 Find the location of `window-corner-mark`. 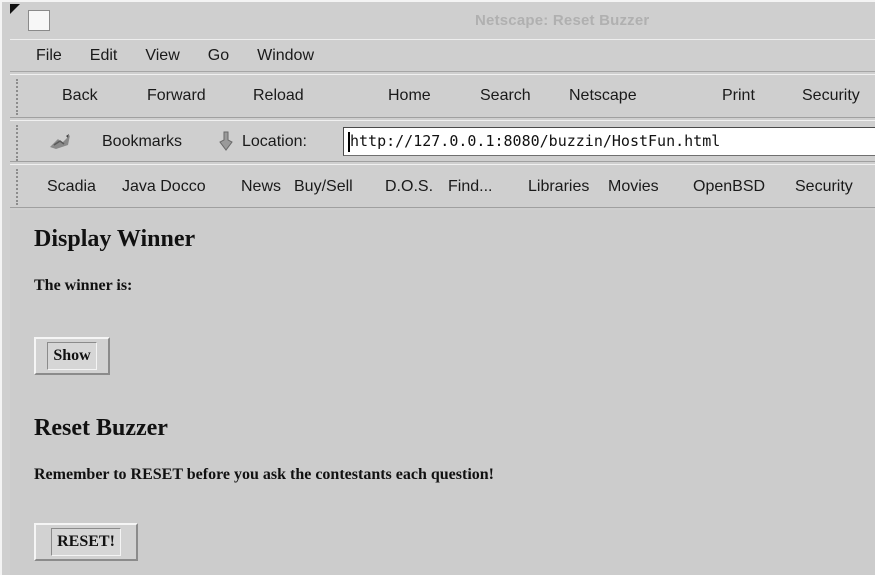

window-corner-mark is located at coordinates (15, 9).